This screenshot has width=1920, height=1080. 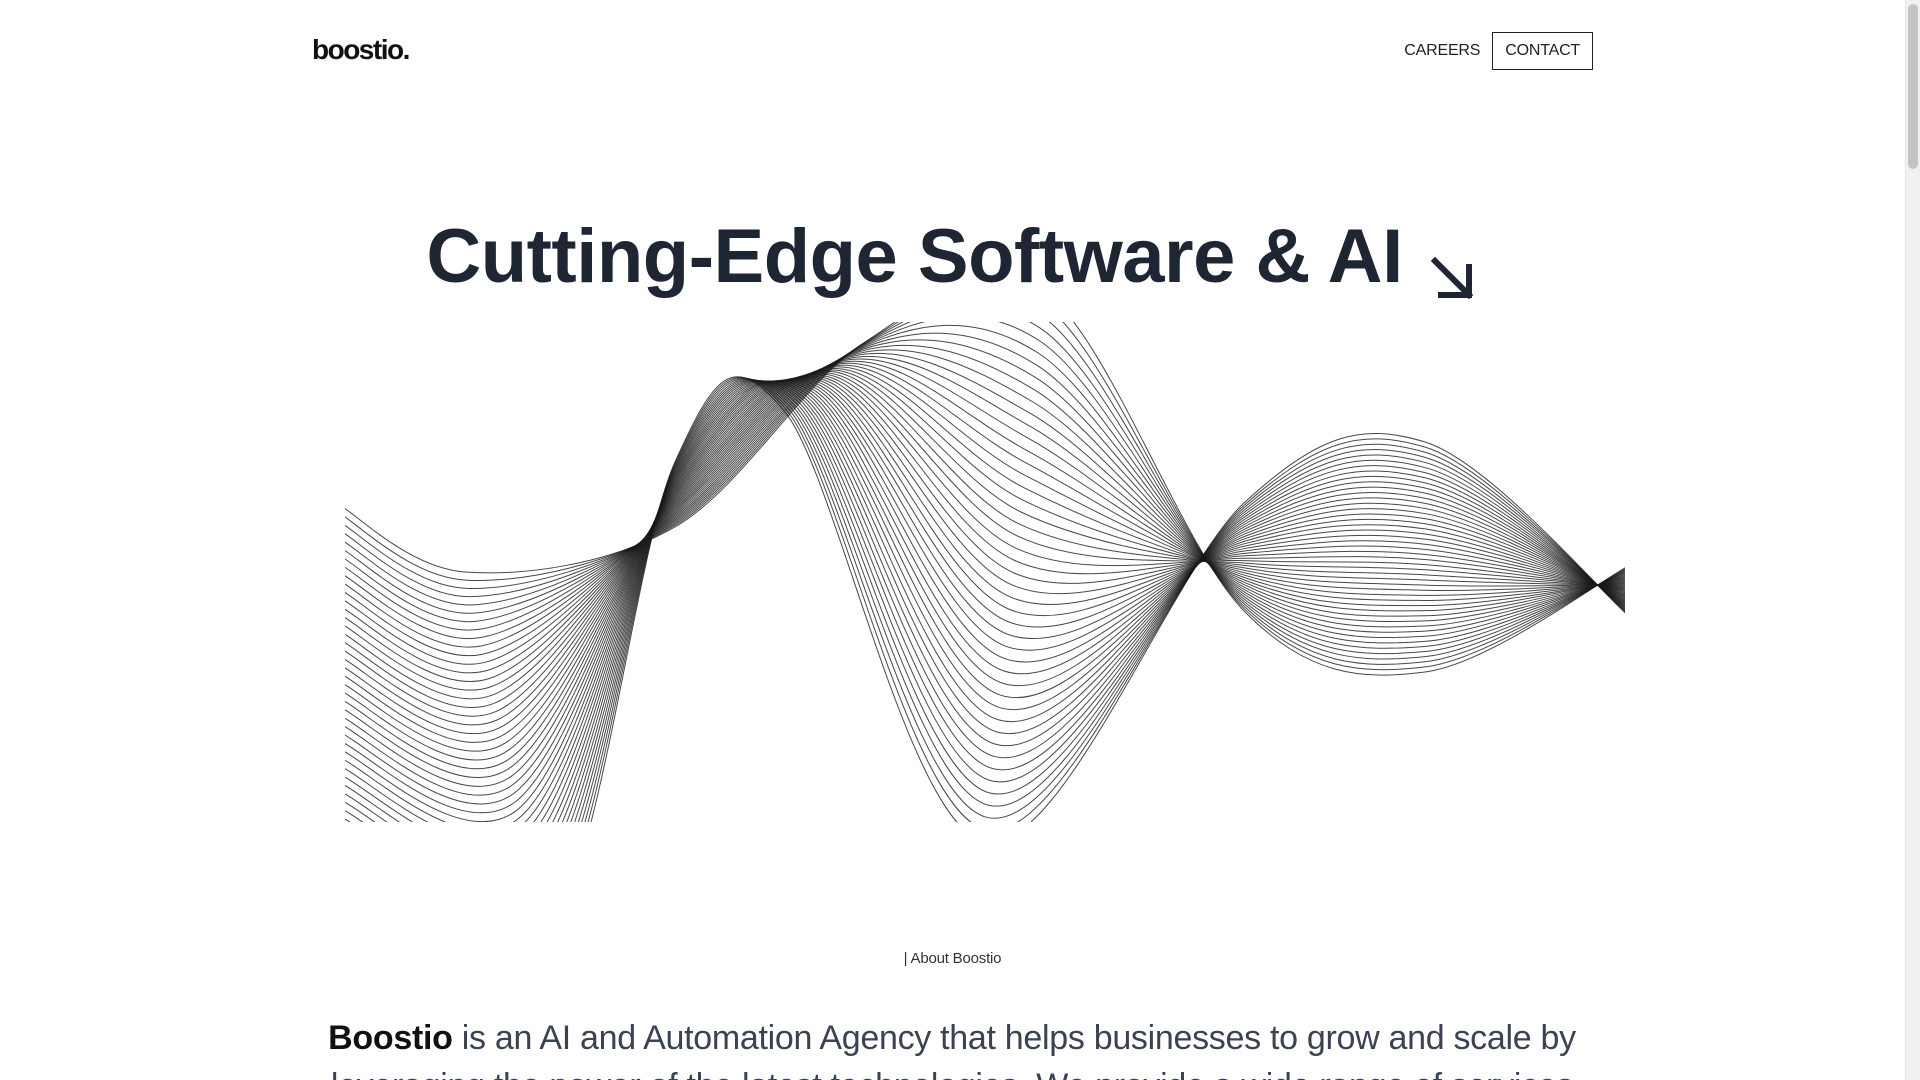 I want to click on about-brand-name: Boostio, so click(x=390, y=1038).